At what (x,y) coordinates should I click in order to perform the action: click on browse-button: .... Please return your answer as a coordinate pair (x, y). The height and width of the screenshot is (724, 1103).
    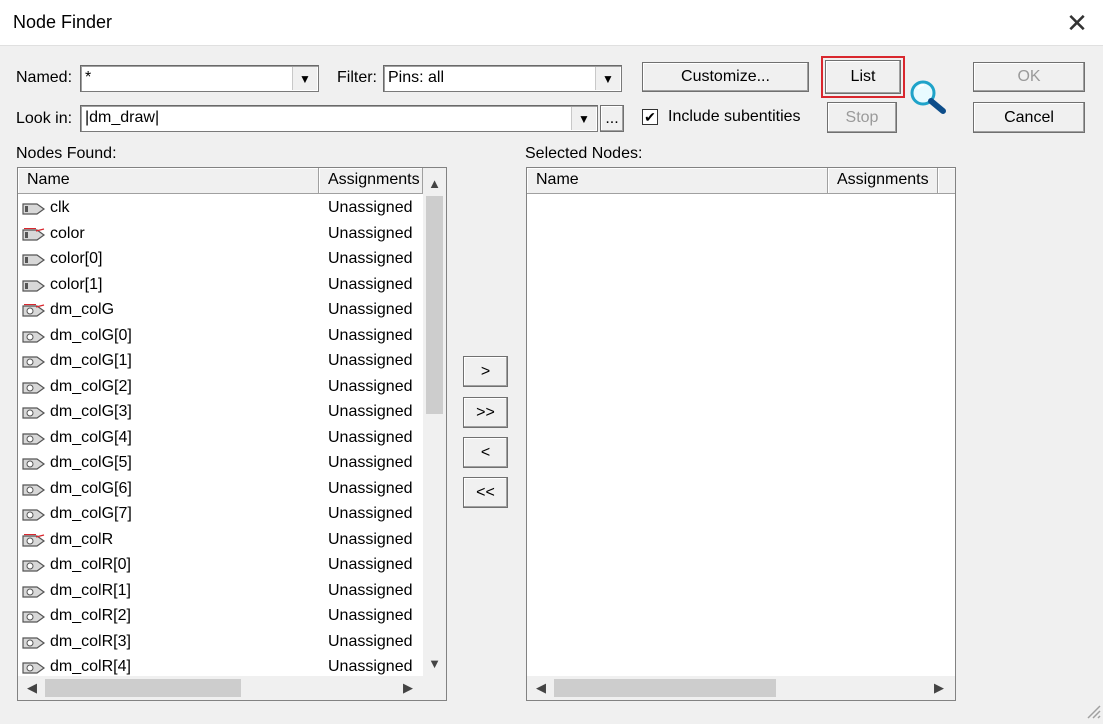
    Looking at the image, I should click on (612, 118).